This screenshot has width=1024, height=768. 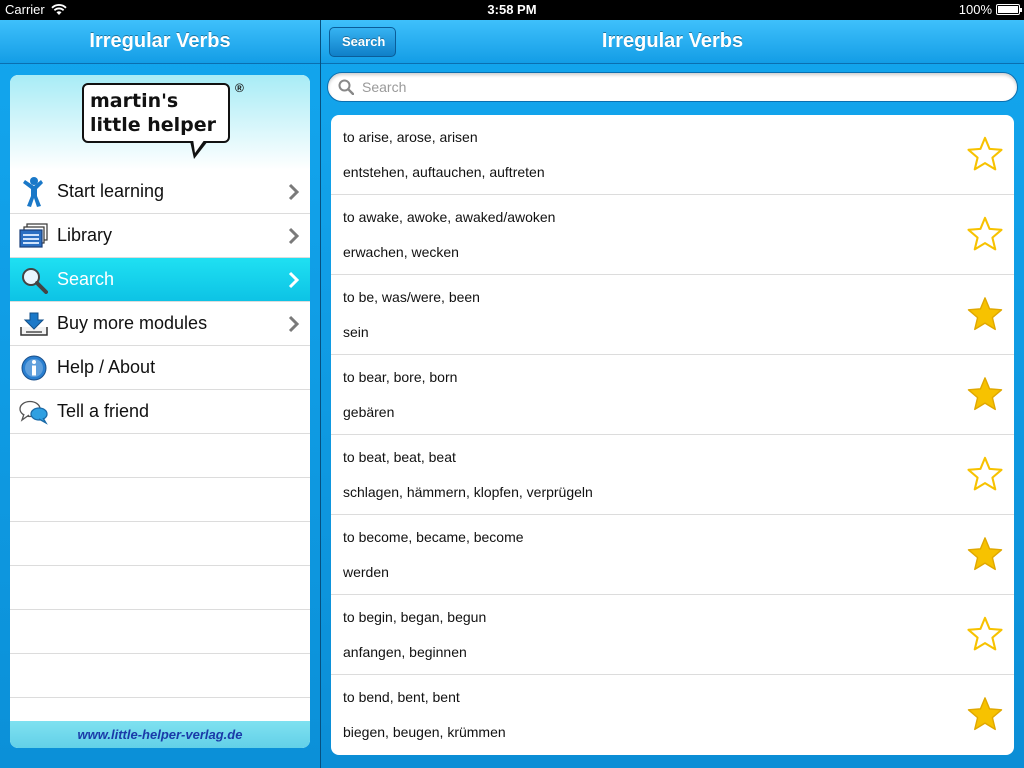 I want to click on battery-icon, so click(x=1009, y=9).